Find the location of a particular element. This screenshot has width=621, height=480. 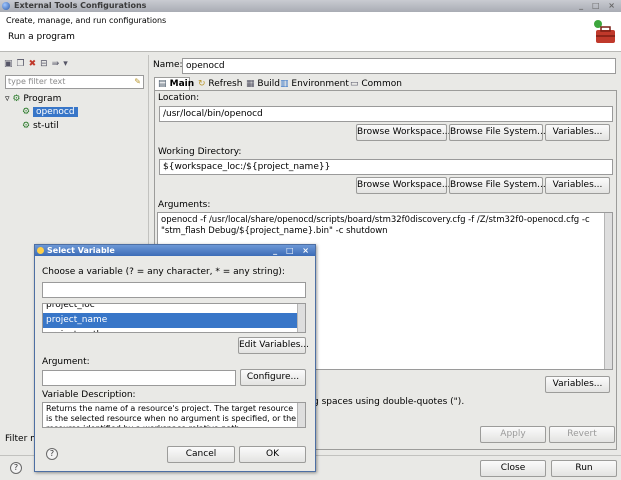

main-tab-icon: ▤ is located at coordinates (162, 84).